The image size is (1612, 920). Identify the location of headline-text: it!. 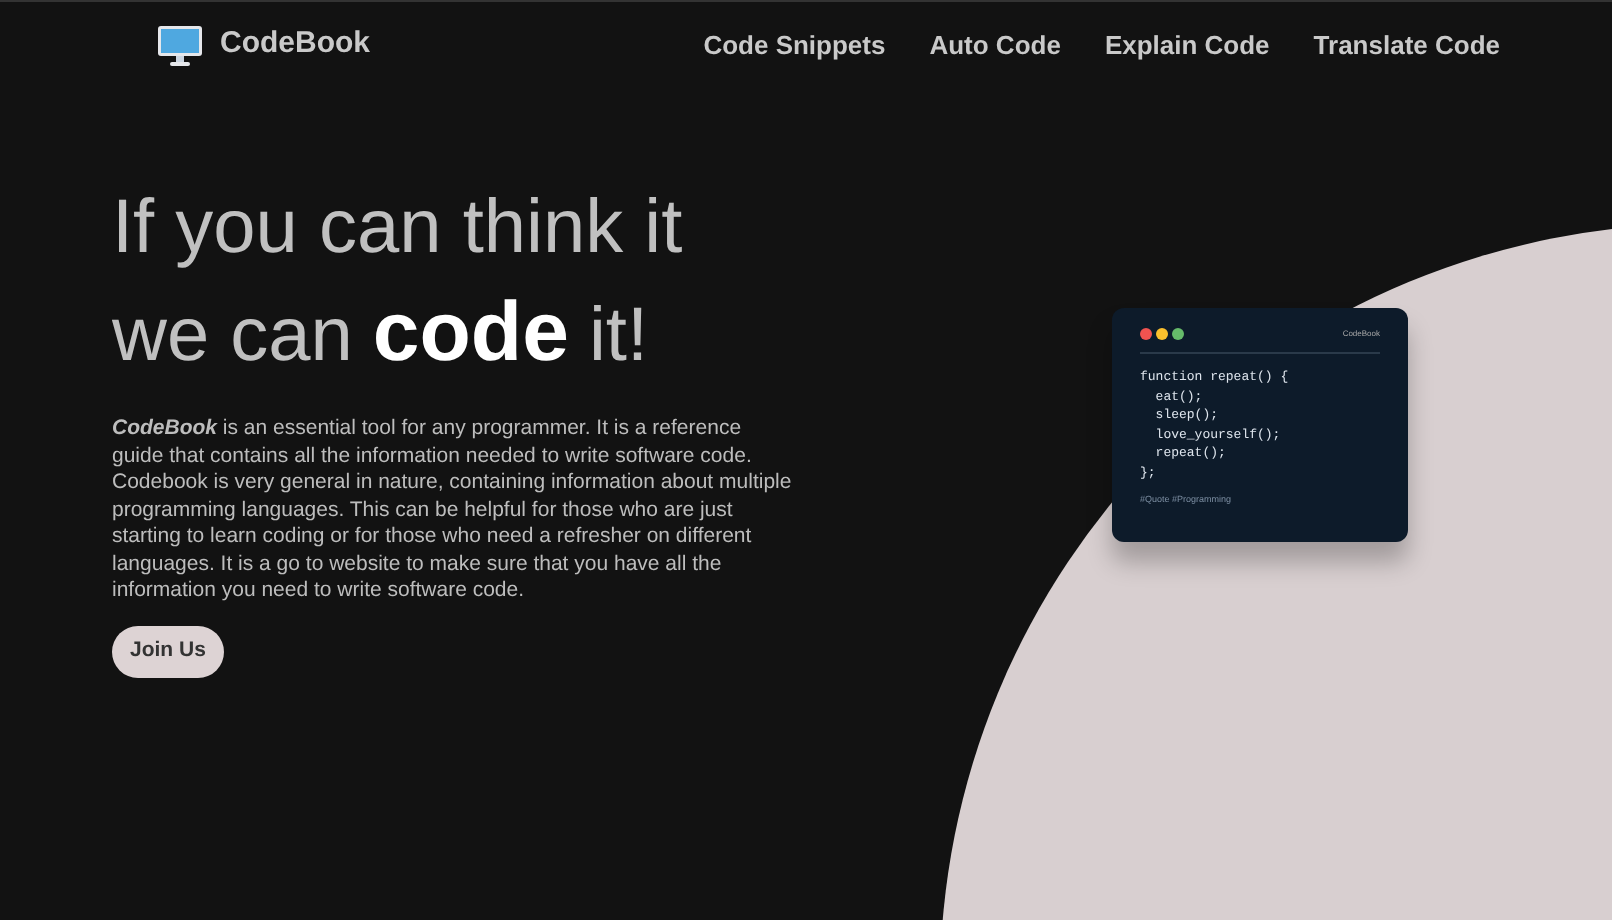
(618, 337).